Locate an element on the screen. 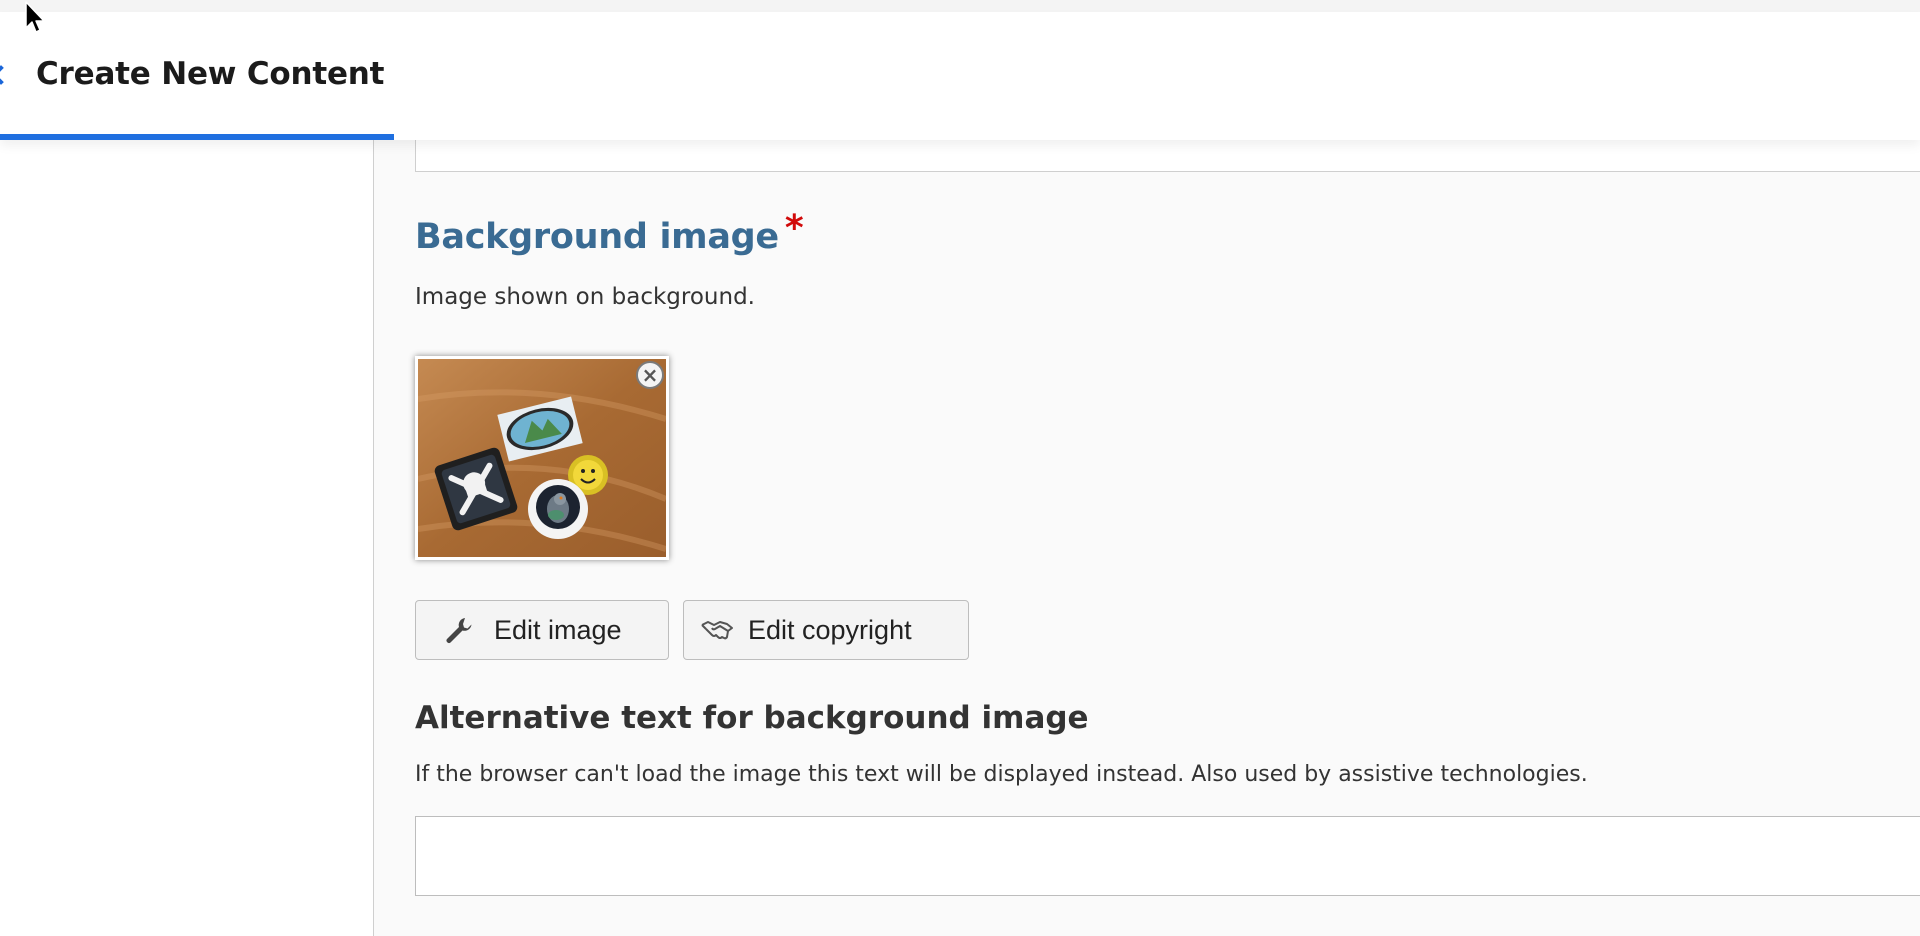  edit-copyright-label: Edit copyright is located at coordinates (830, 629).